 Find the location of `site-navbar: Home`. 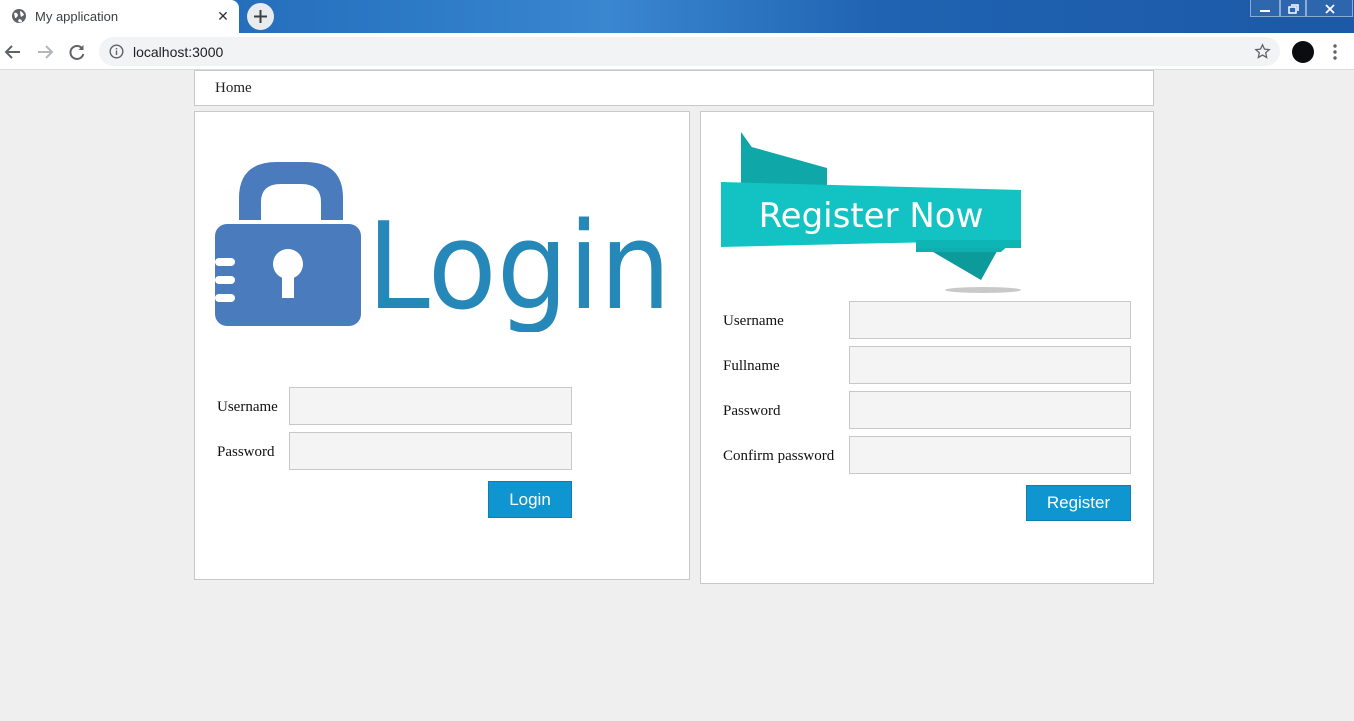

site-navbar: Home is located at coordinates (674, 88).